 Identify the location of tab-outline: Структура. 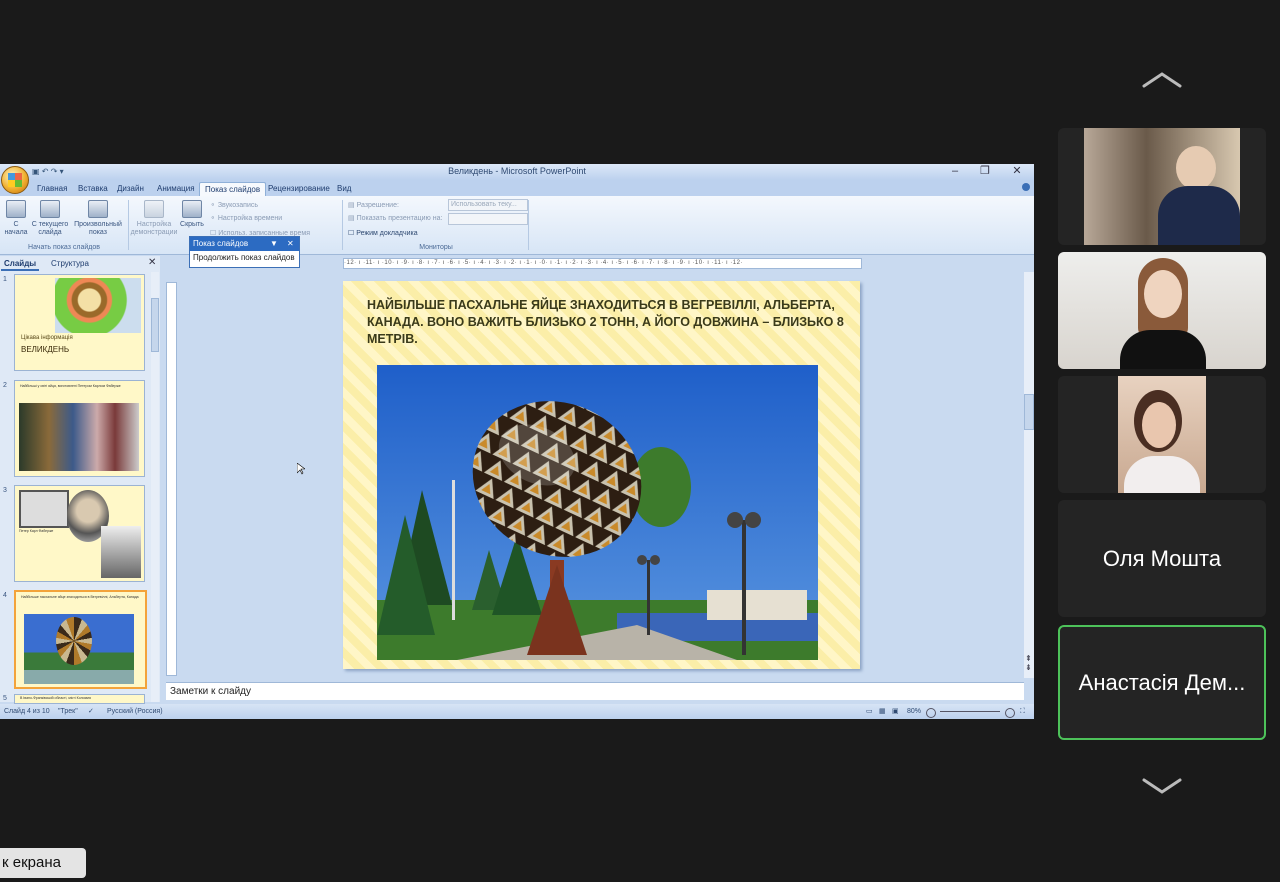
(70, 263).